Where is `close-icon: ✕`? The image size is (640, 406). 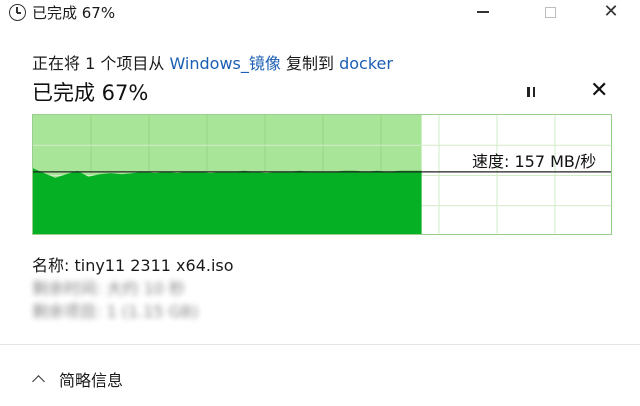
close-icon: ✕ is located at coordinates (611, 11).